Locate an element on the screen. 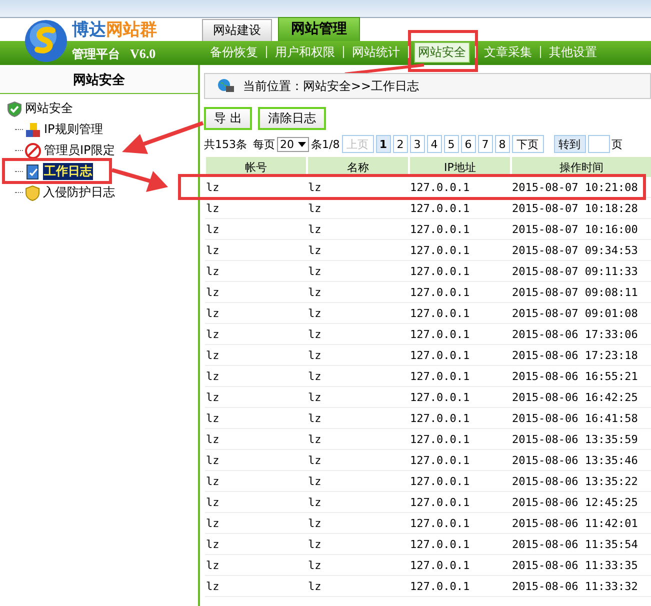 This screenshot has width=651, height=606. tree-item: IP规则管理 is located at coordinates (73, 129).